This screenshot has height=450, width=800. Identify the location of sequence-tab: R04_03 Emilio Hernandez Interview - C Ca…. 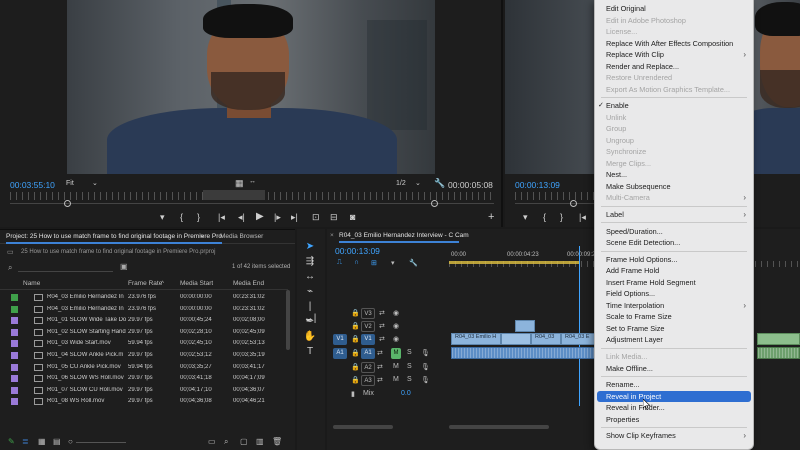
(404, 235).